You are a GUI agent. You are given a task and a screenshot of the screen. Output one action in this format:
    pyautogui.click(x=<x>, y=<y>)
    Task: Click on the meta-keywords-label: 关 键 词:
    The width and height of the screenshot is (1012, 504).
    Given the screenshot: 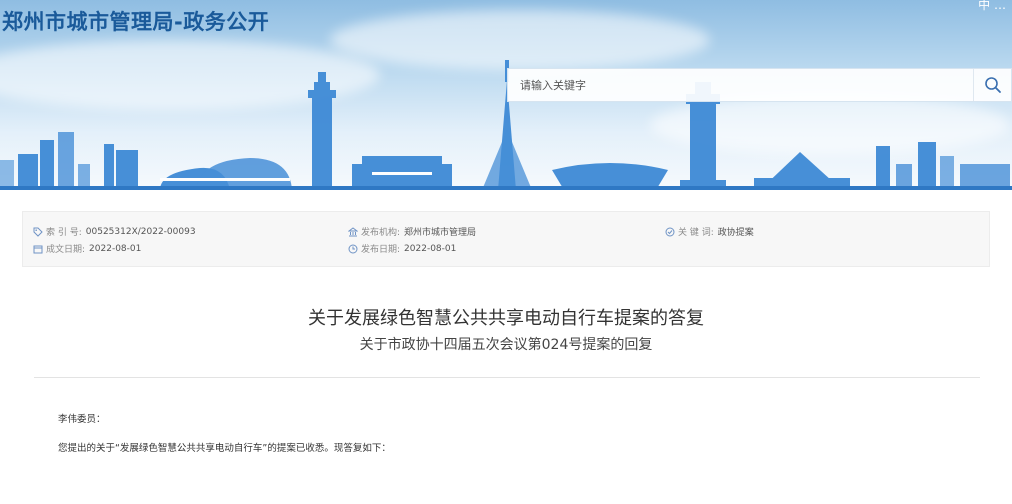 What is the action you would take?
    pyautogui.click(x=696, y=233)
    